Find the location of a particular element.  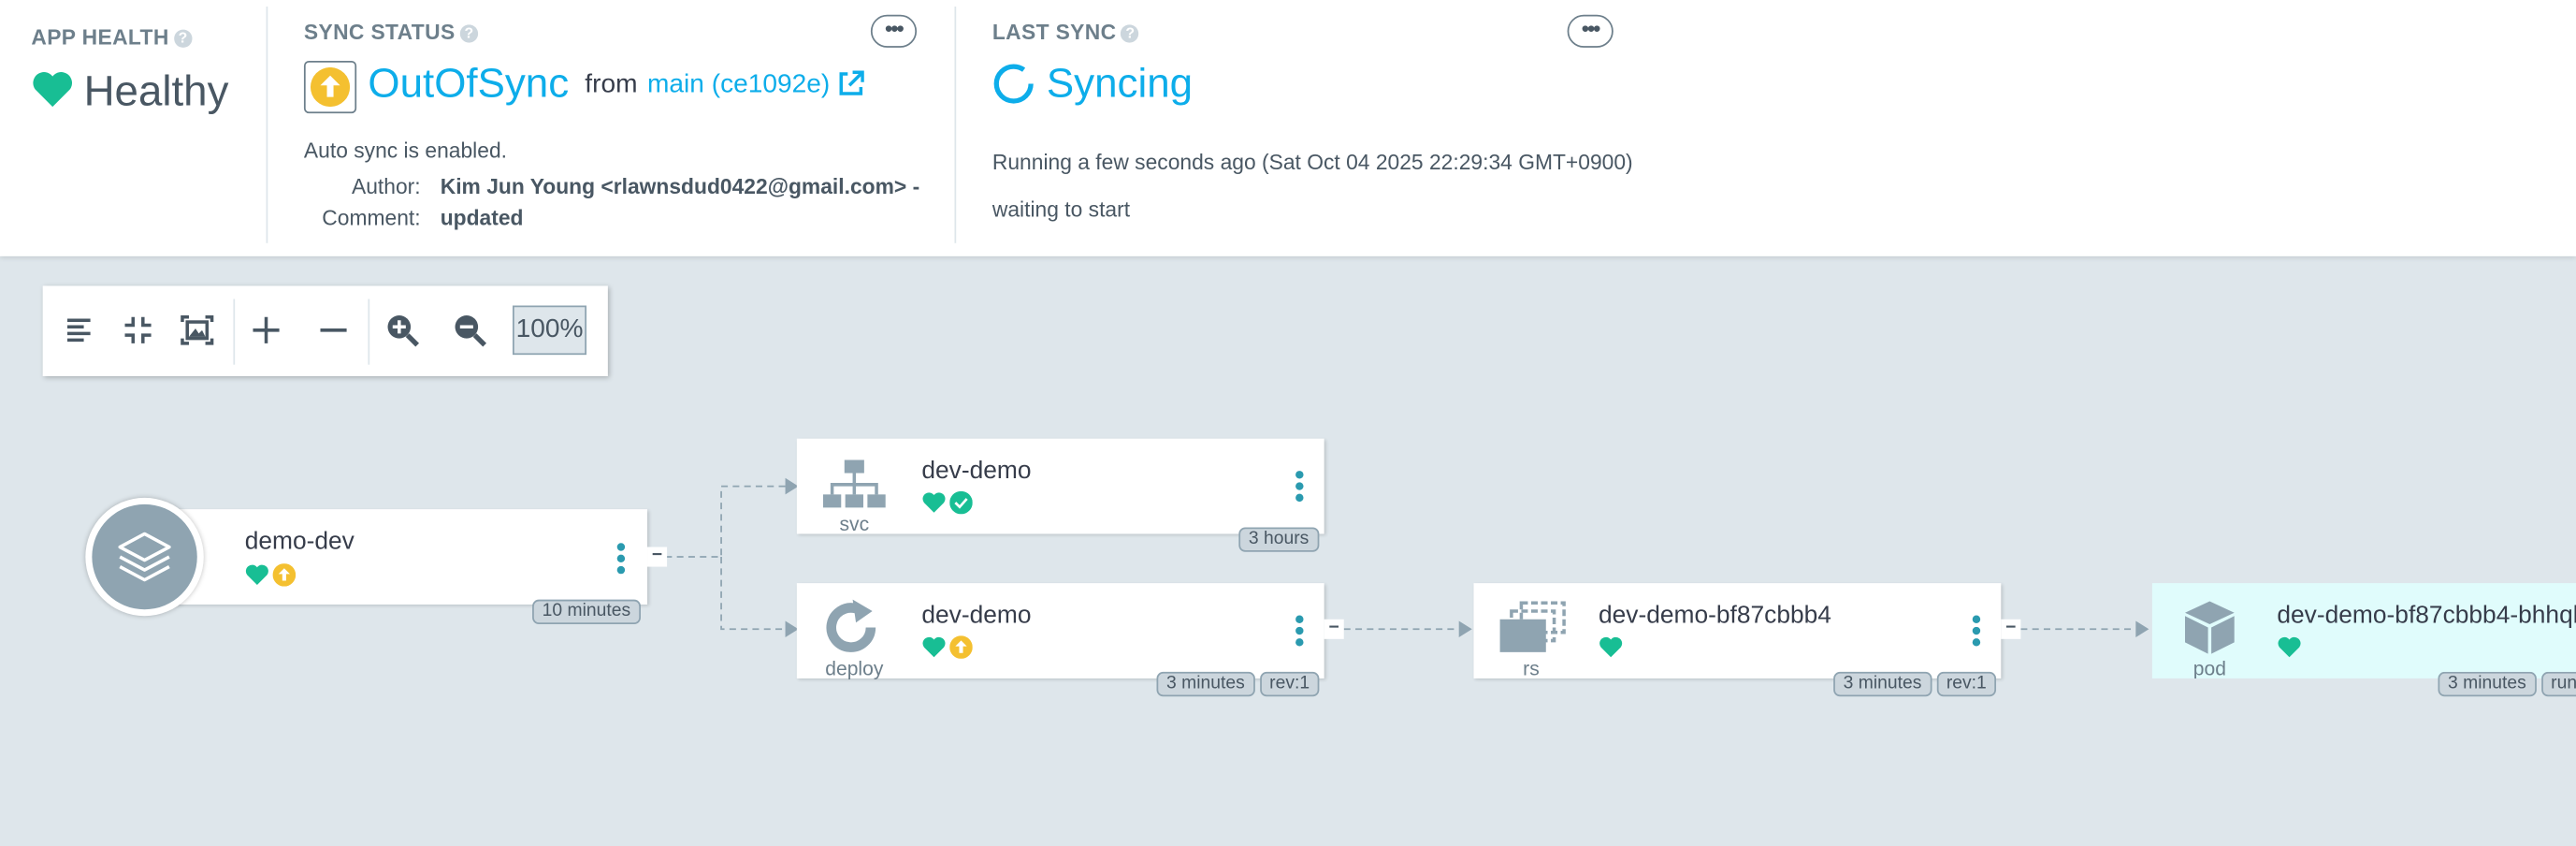

synced-check-icon is located at coordinates (961, 502).